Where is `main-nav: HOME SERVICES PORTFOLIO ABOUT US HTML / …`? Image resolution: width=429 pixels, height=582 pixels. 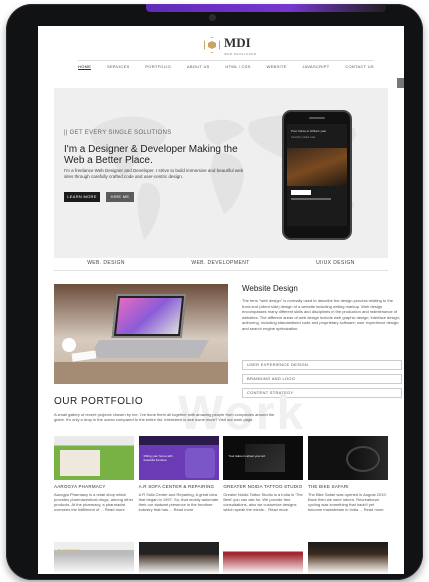 main-nav: HOME SERVICES PORTFOLIO ABOUT US HTML / … is located at coordinates (226, 65).